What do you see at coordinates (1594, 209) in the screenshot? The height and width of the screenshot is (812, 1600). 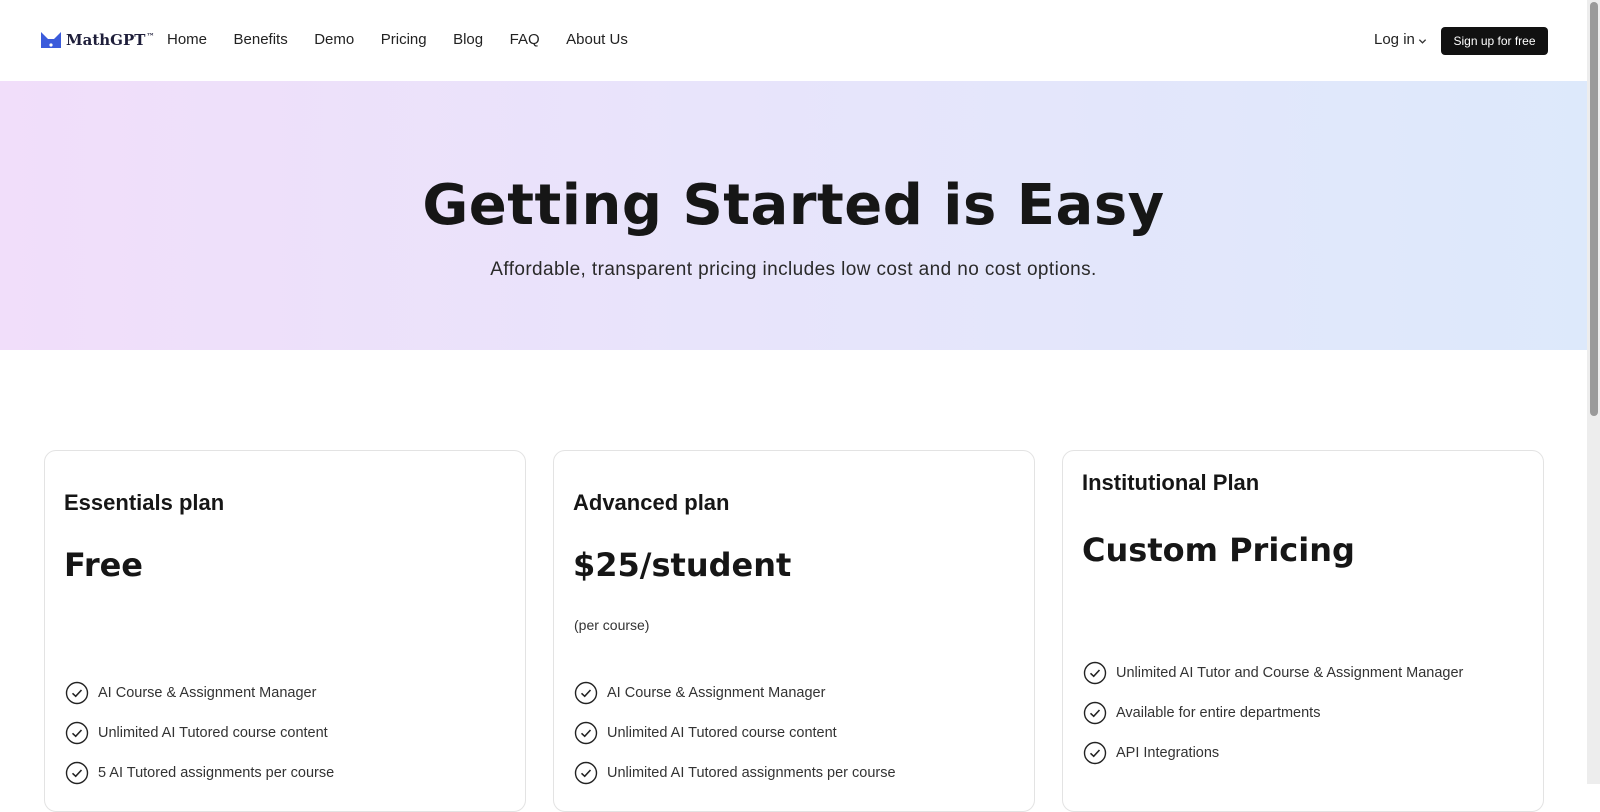 I see `scrollbar-thumb` at bounding box center [1594, 209].